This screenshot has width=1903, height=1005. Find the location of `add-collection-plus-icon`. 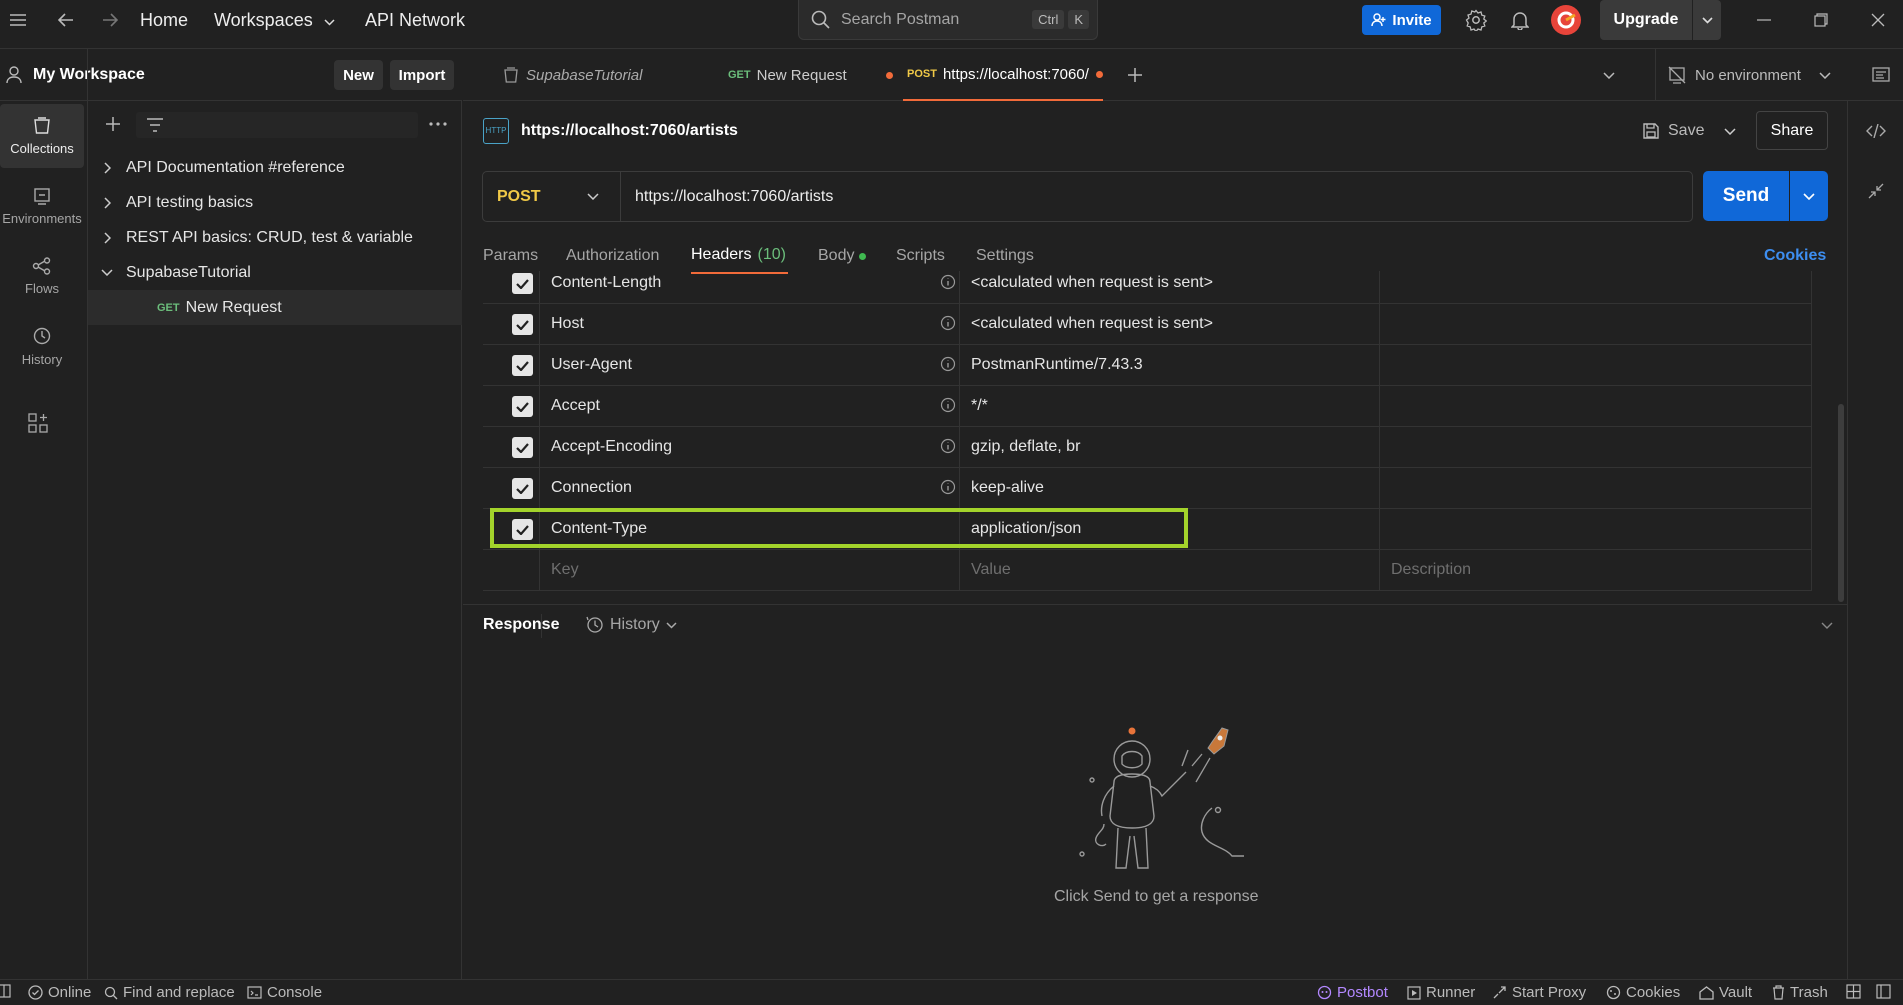

add-collection-plus-icon is located at coordinates (113, 124).